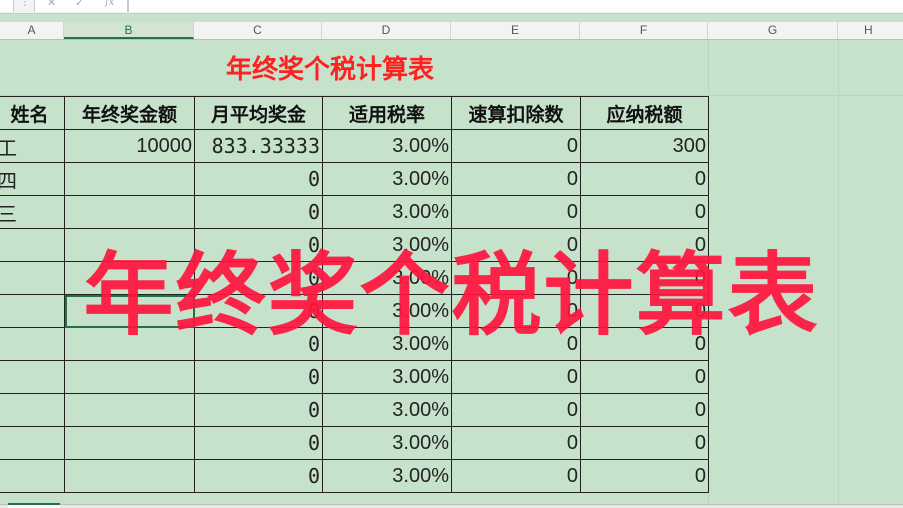  What do you see at coordinates (386, 30) in the screenshot?
I see `column-header-d: D` at bounding box center [386, 30].